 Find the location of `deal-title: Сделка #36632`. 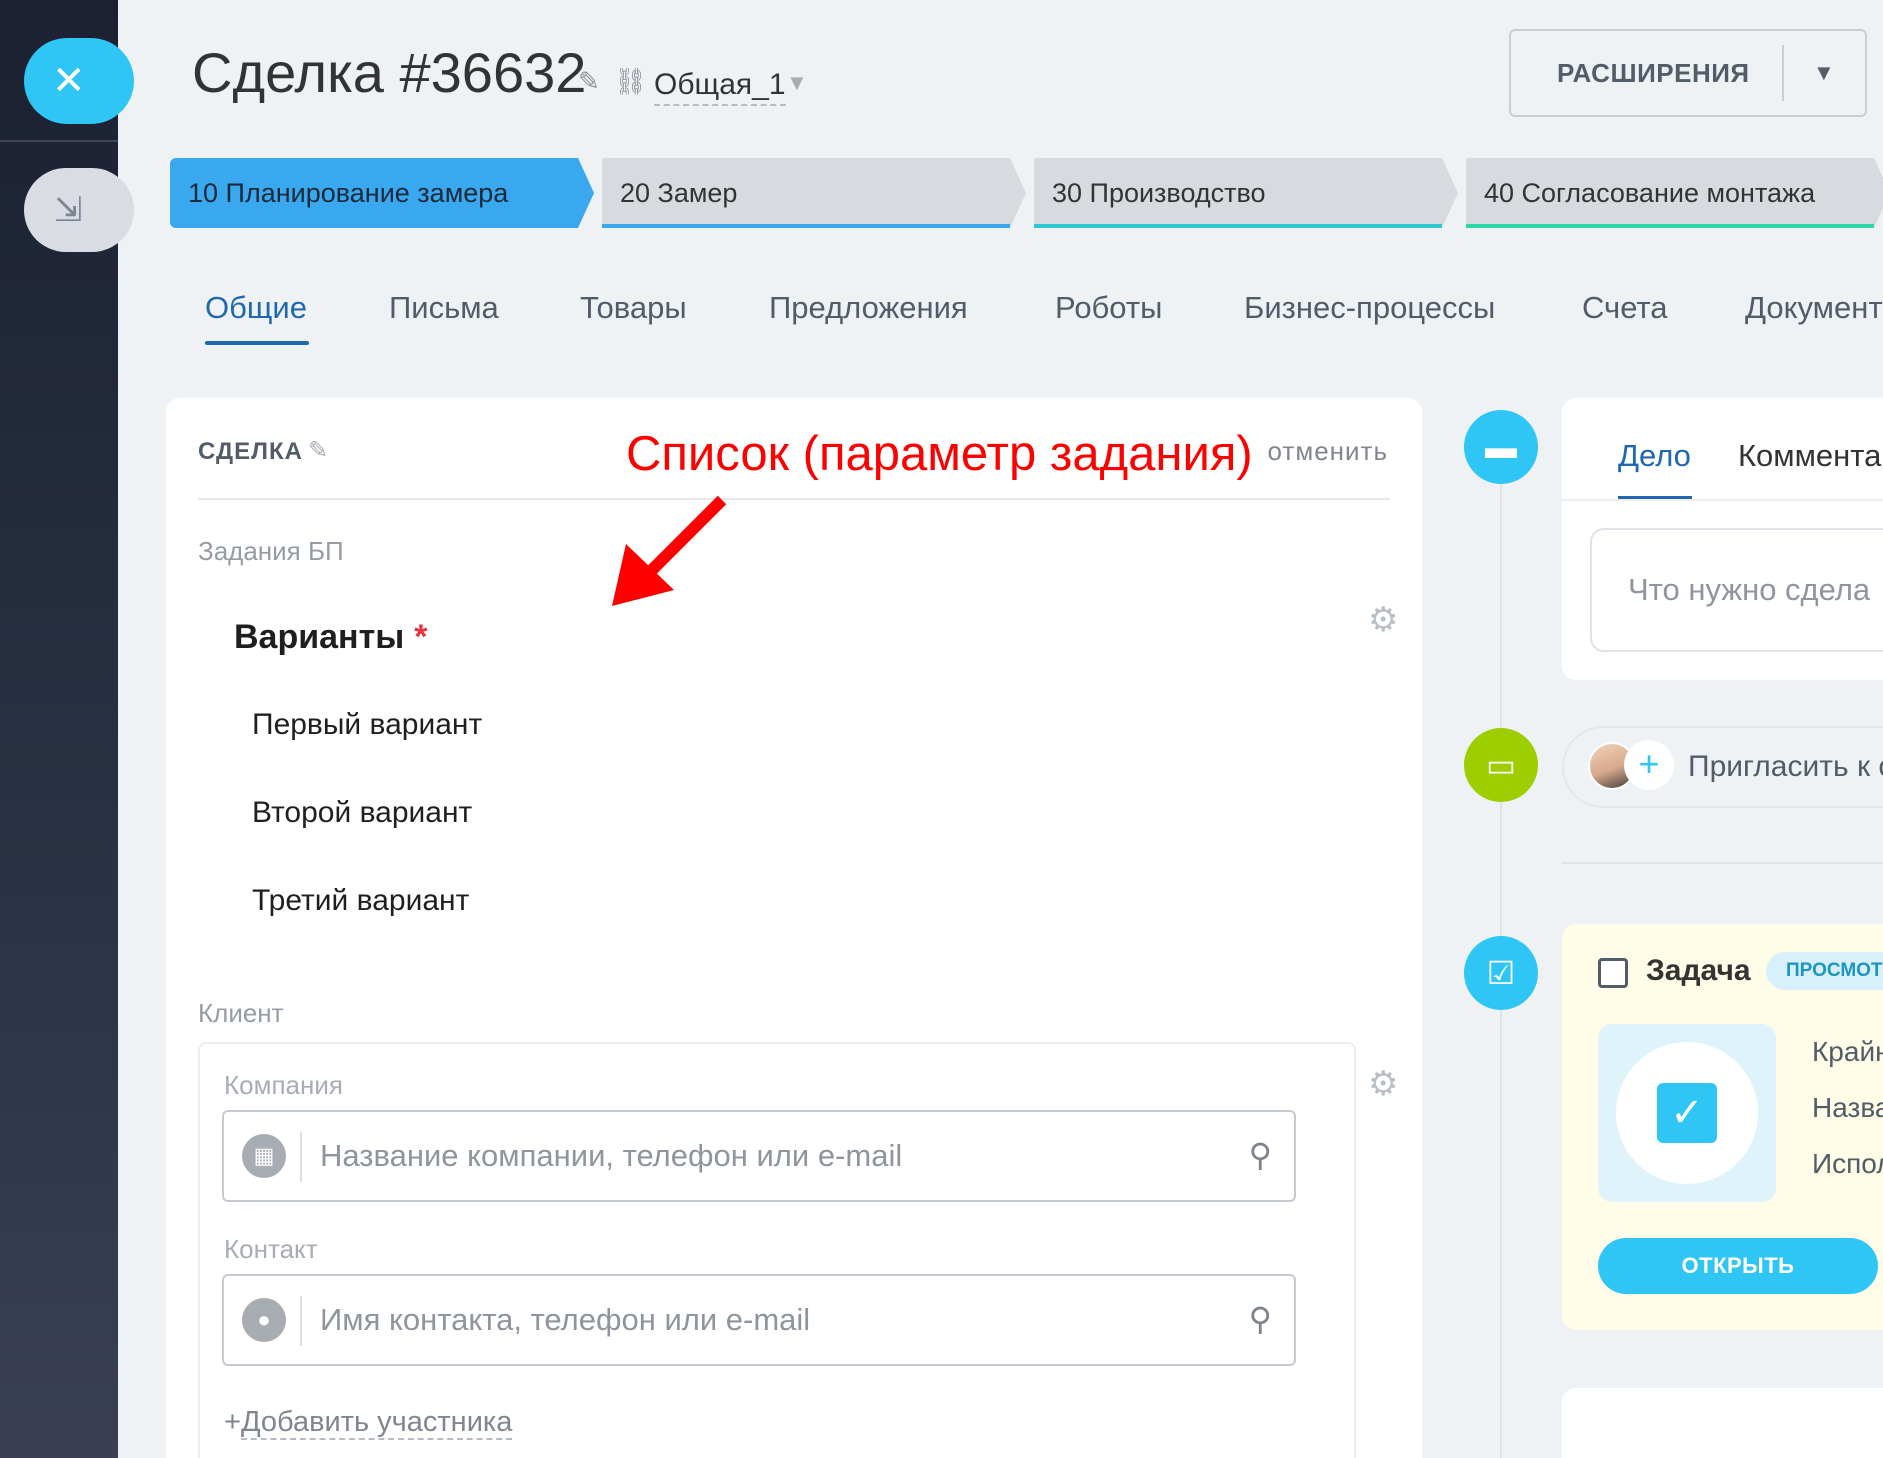

deal-title: Сделка #36632 is located at coordinates (389, 72).